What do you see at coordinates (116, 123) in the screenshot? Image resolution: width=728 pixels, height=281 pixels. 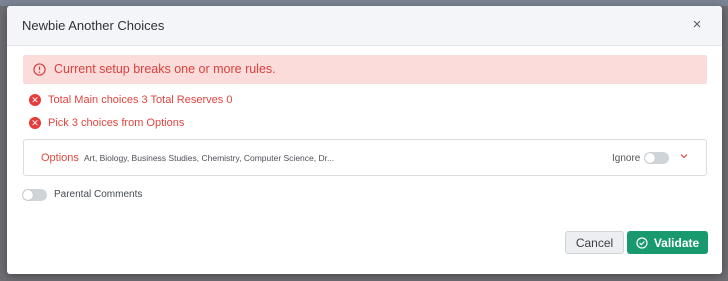 I see `error-text: Pick 3 choices from Options` at bounding box center [116, 123].